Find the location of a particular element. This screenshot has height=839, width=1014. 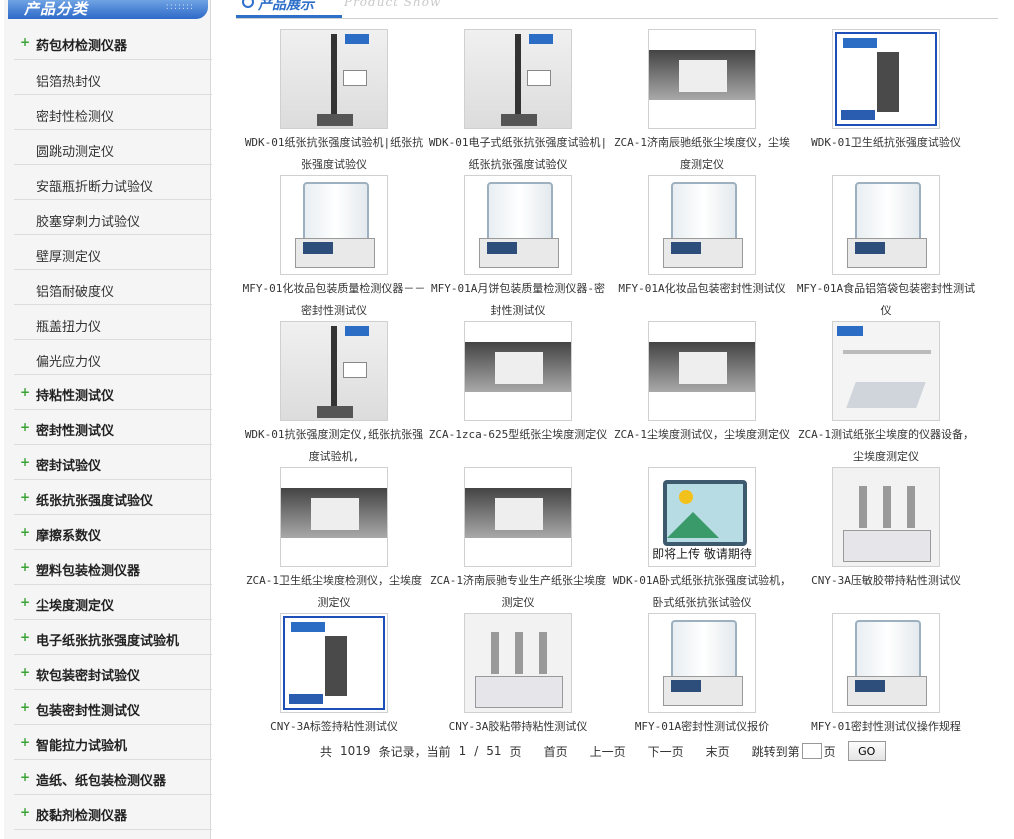

product-thumbnail: 即将上传 敬请期待 is located at coordinates (702, 517).